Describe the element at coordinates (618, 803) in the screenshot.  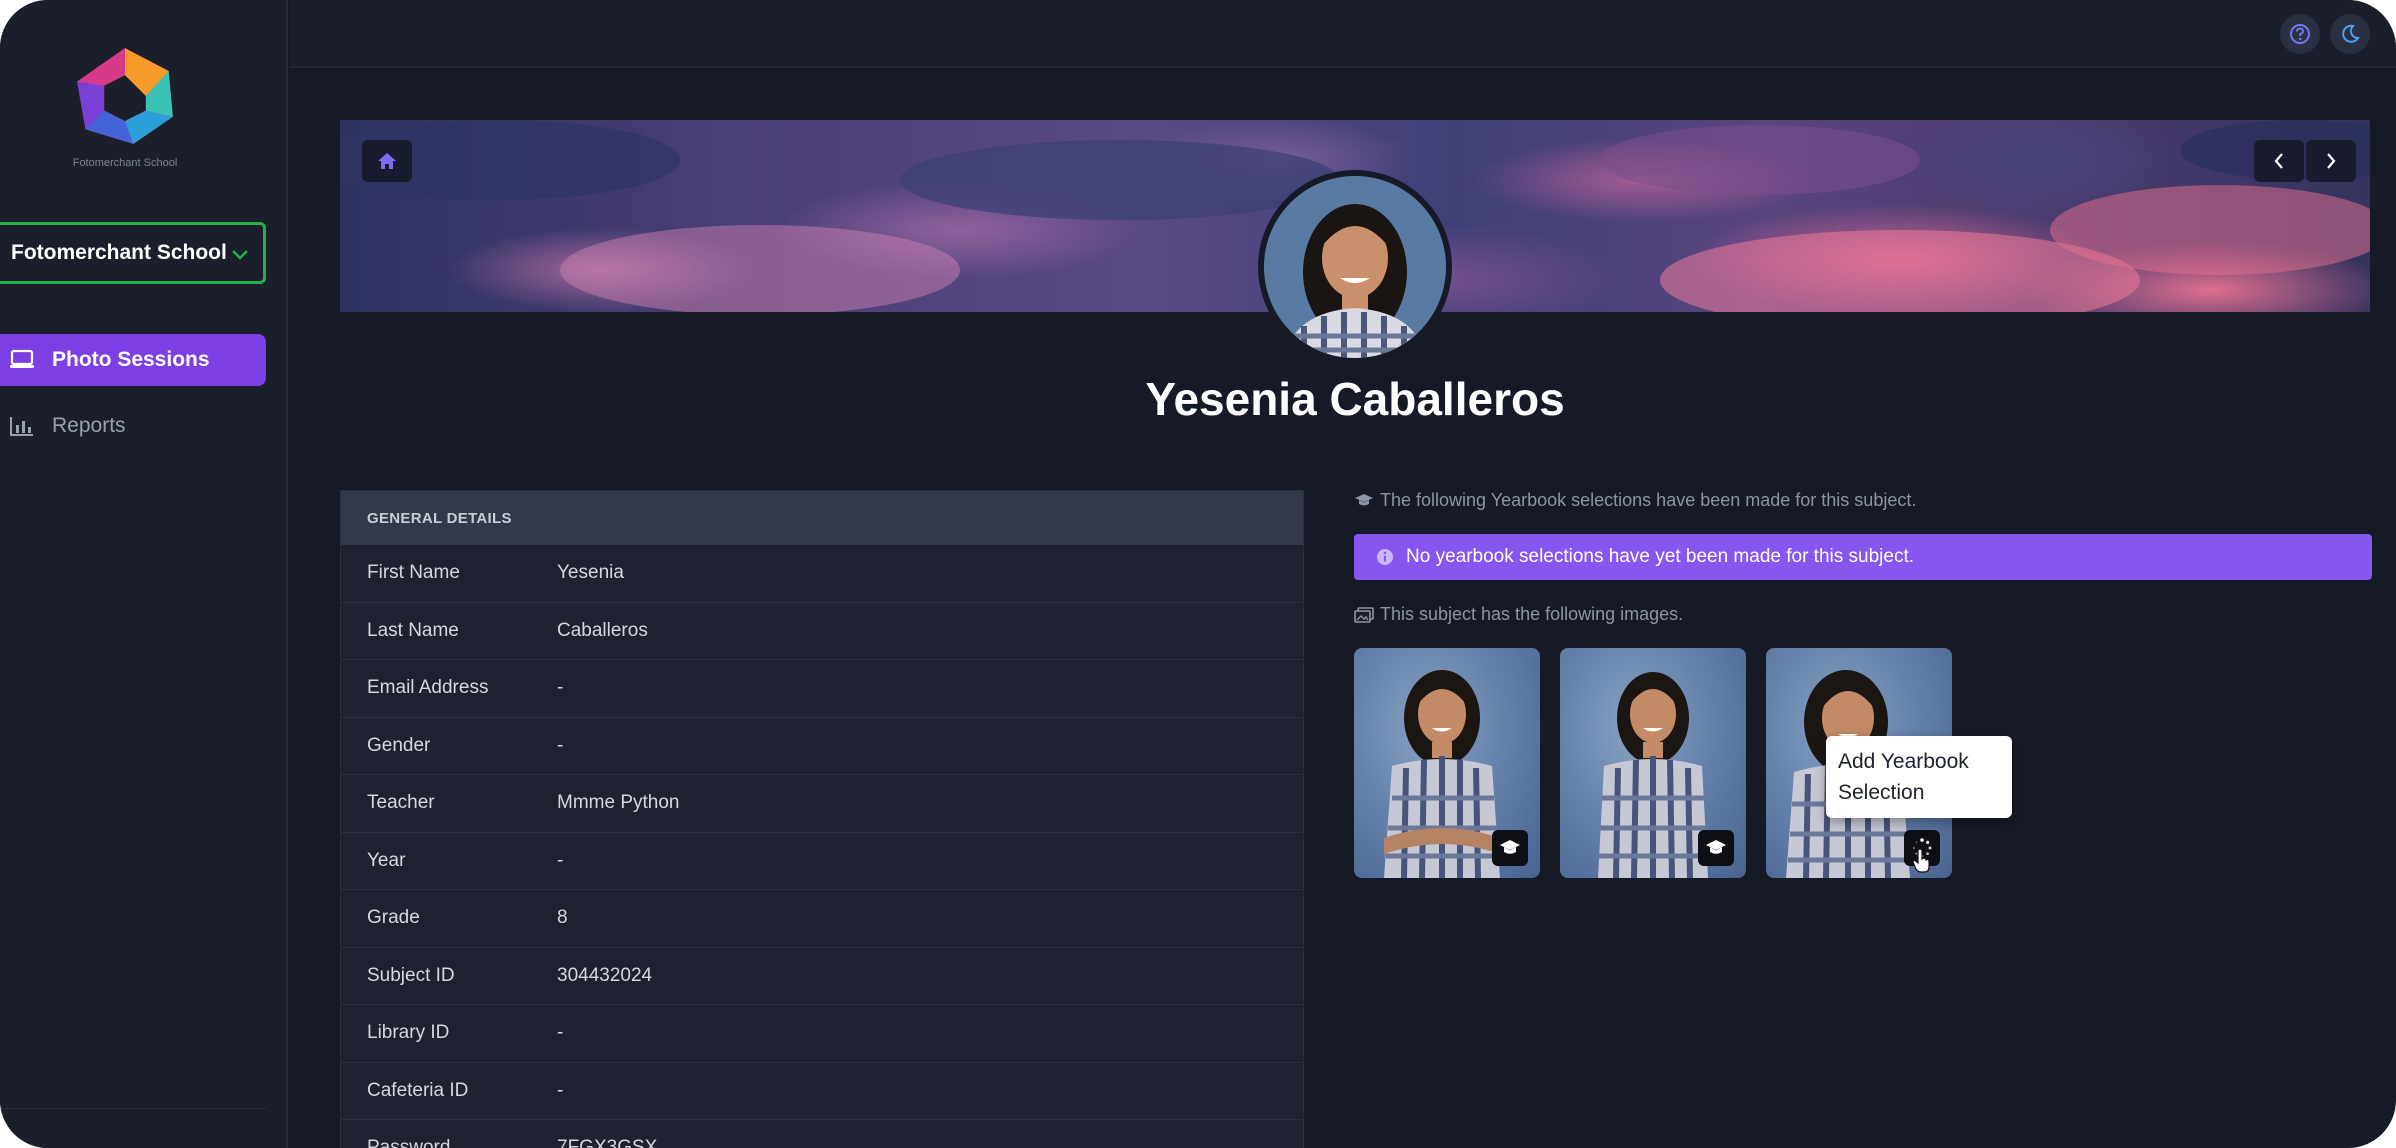
I see `detail-value: Mmme Python` at that location.